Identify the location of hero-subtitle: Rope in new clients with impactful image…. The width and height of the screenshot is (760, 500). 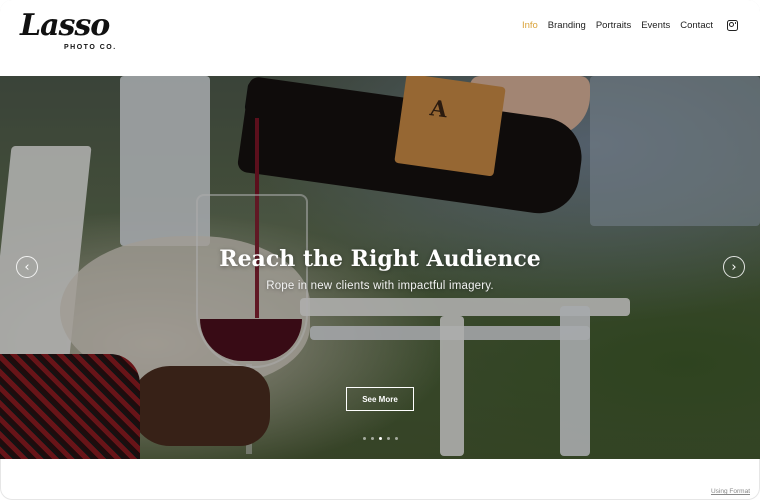
(380, 286).